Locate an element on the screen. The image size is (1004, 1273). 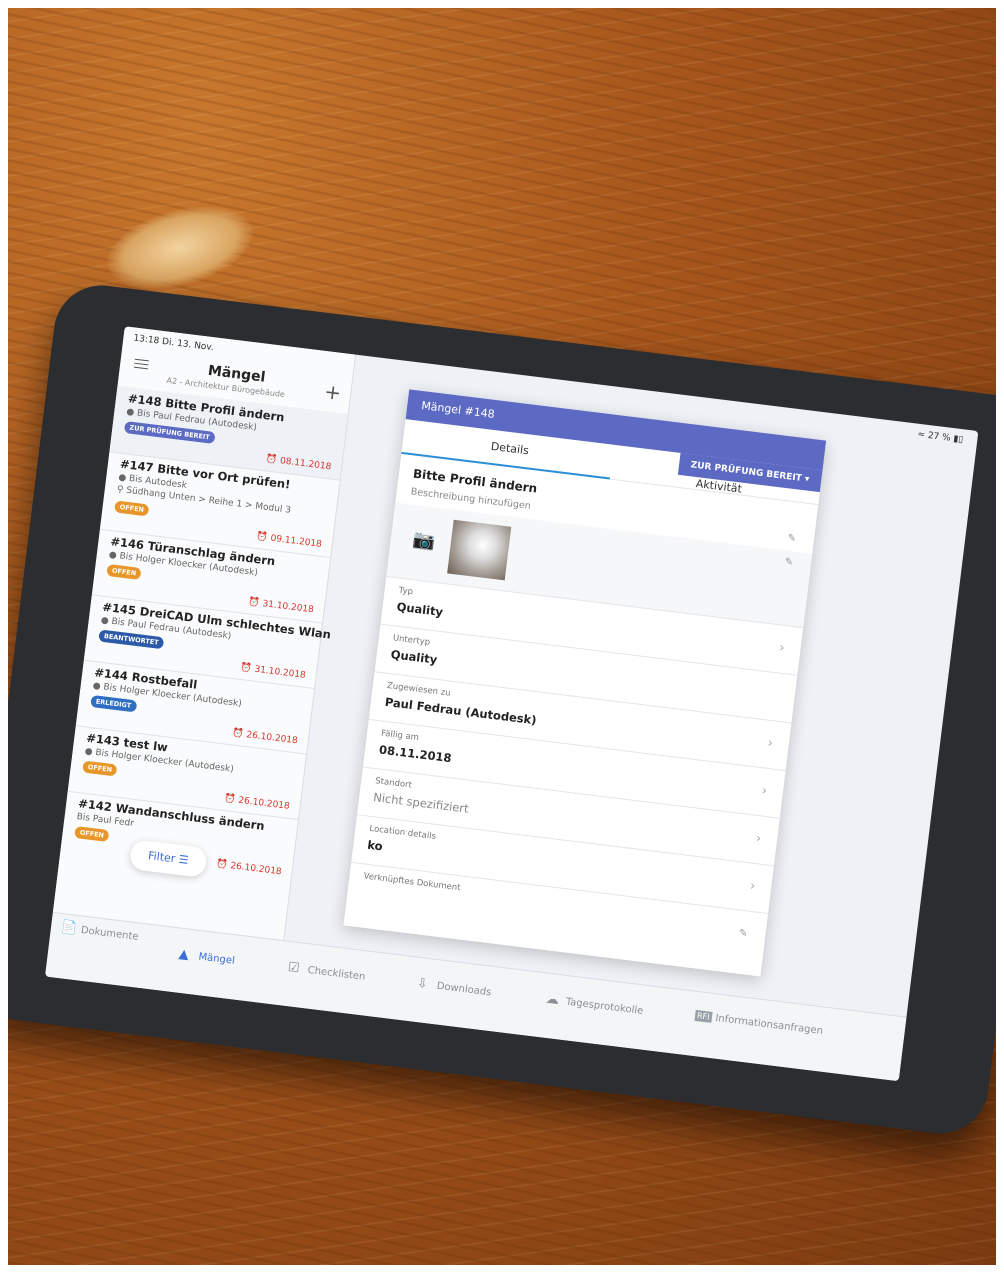
status-badge: ERLEDIGT is located at coordinates (113, 703).